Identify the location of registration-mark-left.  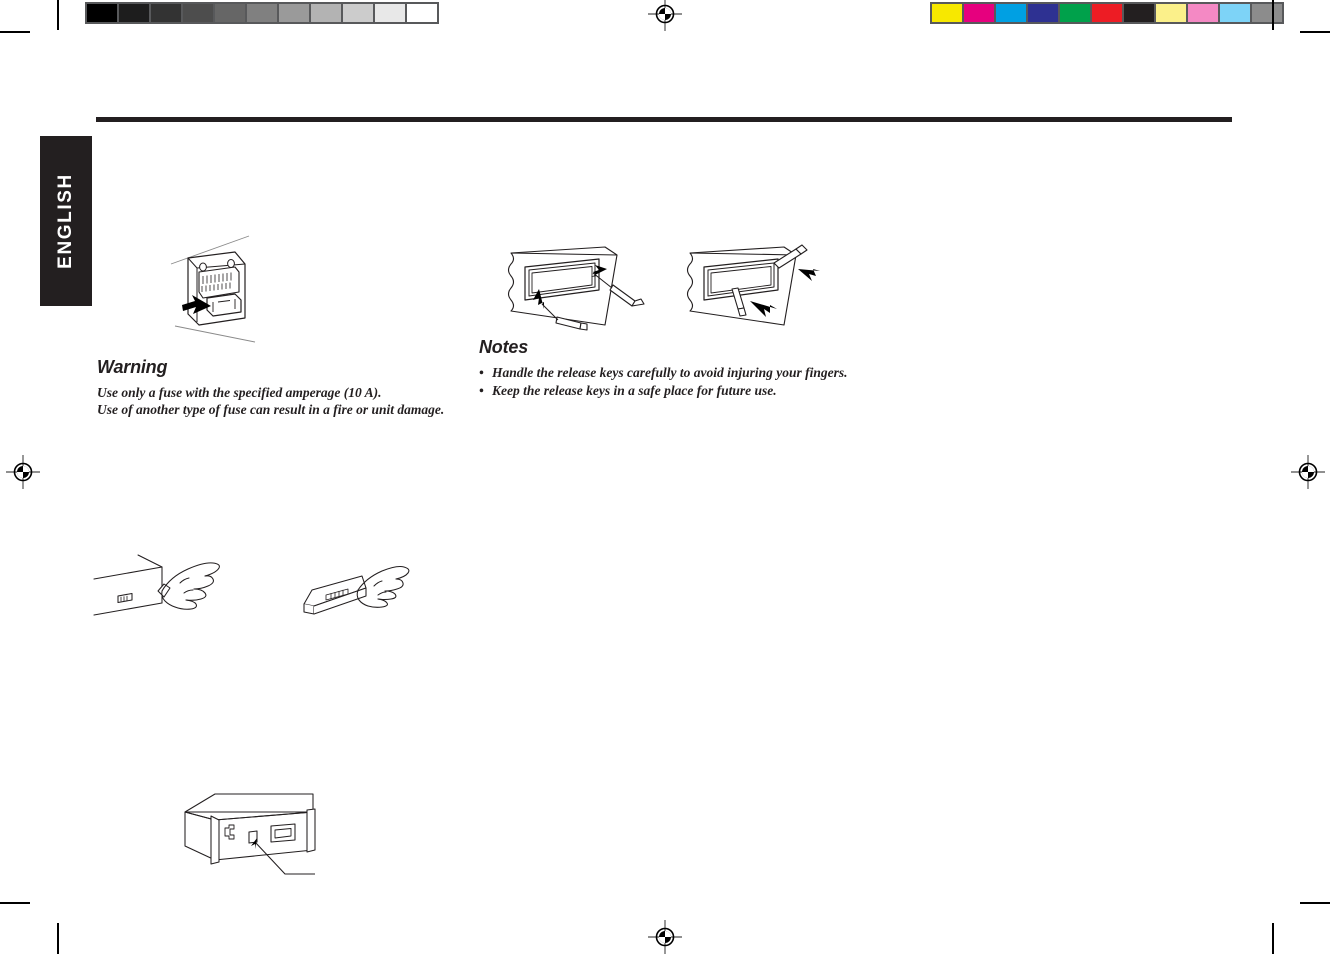
(23, 472).